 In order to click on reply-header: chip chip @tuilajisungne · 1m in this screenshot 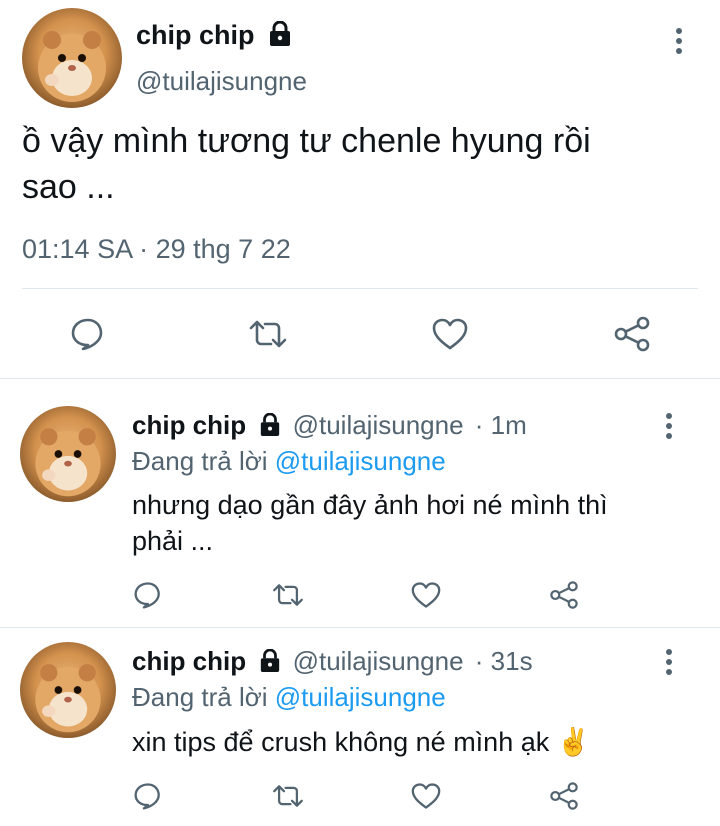, I will do `click(329, 425)`.